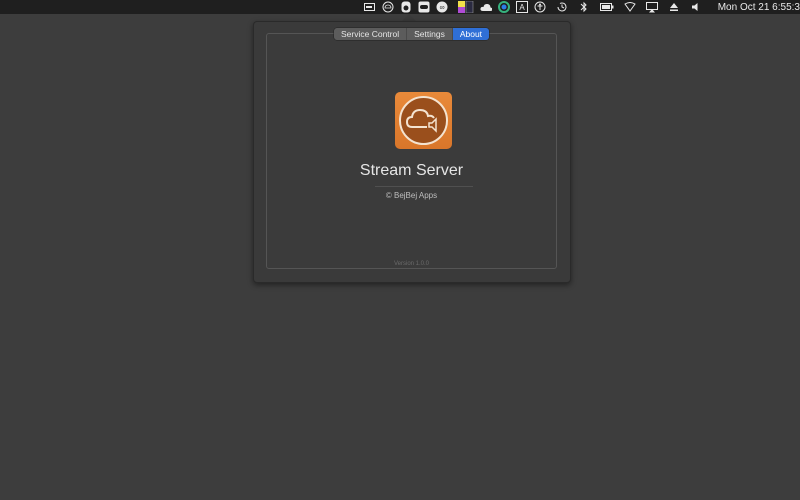 Image resolution: width=800 pixels, height=500 pixels. What do you see at coordinates (406, 7) in the screenshot?
I see `stopwatch-icon` at bounding box center [406, 7].